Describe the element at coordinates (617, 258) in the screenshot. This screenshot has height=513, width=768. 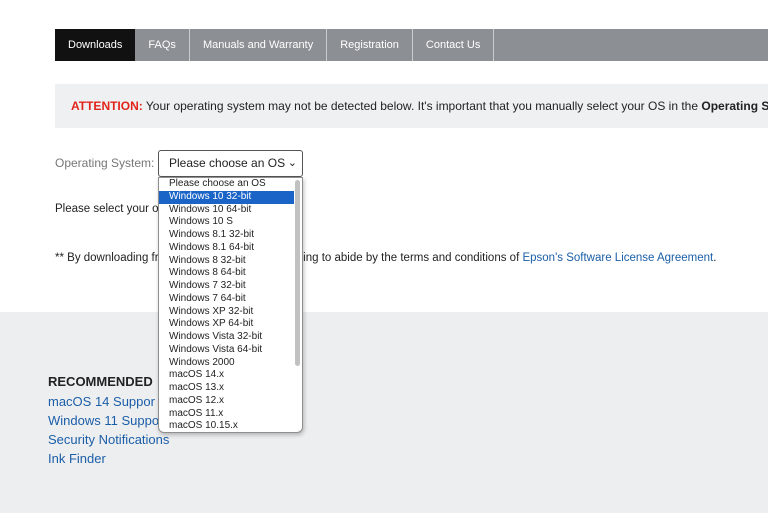
I see `license-agreement-link: Epson's Software License Agreement` at that location.